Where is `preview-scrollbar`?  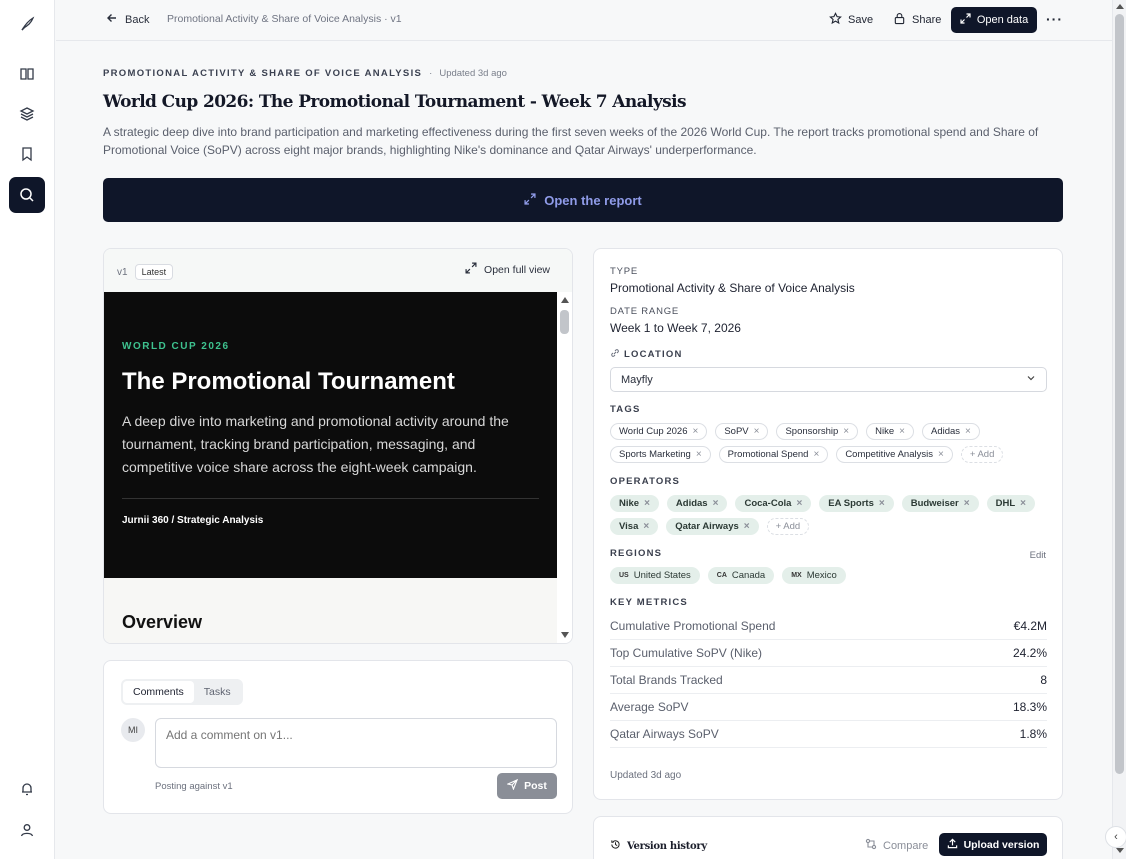
preview-scrollbar is located at coordinates (564, 467).